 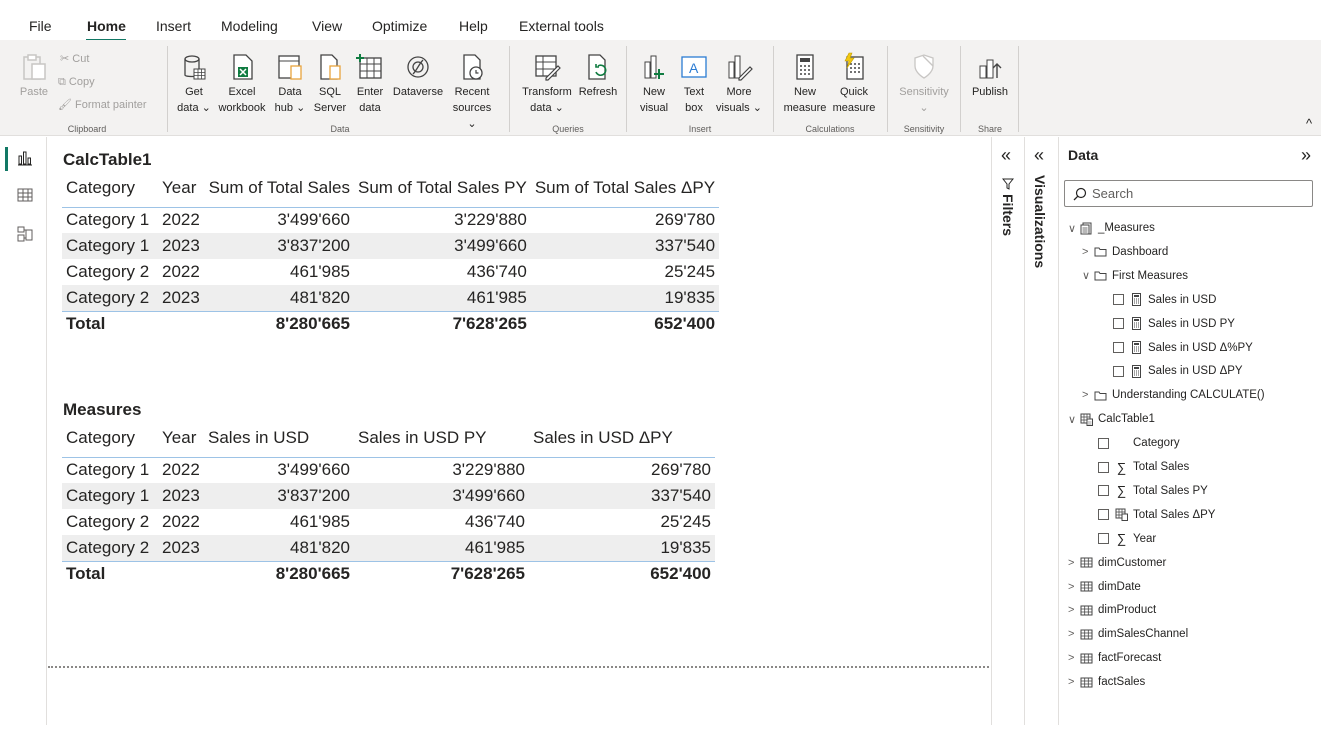 I want to click on tree-node: ∨ CalcTable1, so click(x=1111, y=419).